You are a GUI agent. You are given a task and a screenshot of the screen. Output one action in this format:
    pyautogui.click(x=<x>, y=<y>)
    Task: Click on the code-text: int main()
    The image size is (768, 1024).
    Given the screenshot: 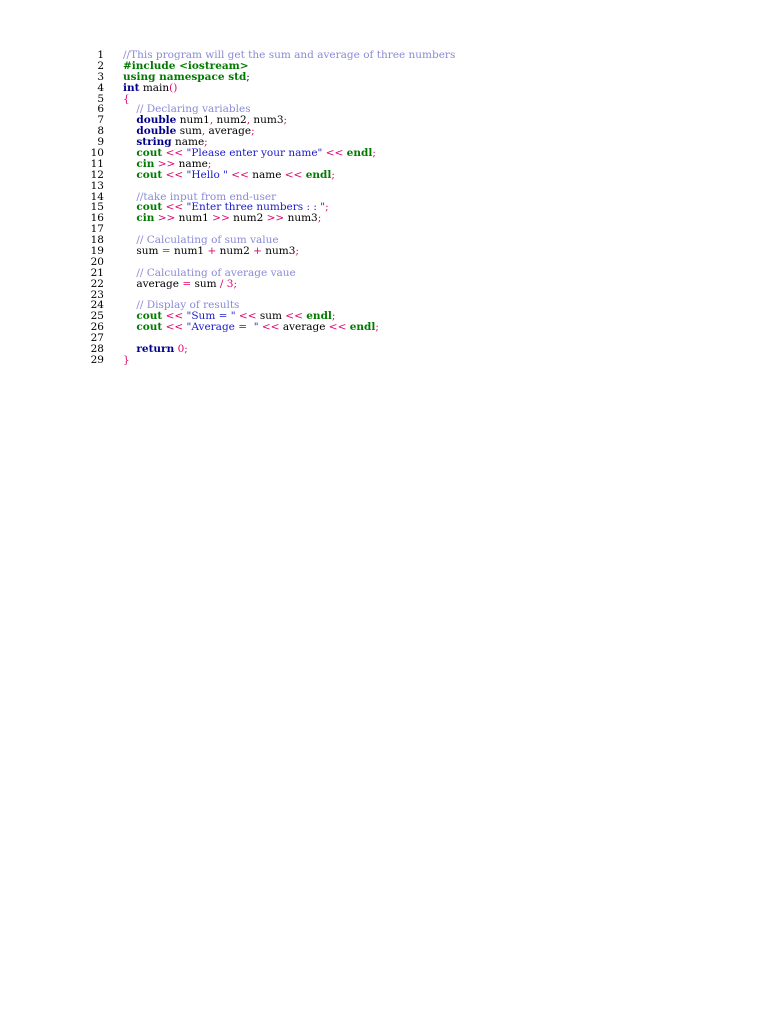 What is the action you would take?
    pyautogui.click(x=141, y=87)
    